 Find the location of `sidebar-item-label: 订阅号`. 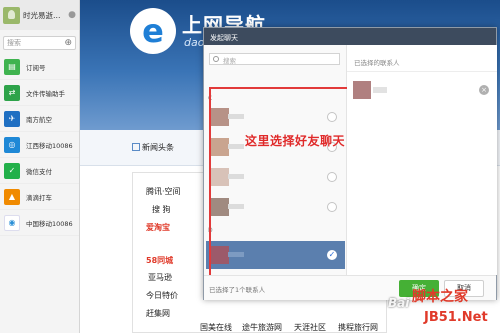

sidebar-item-label: 订阅号 is located at coordinates (36, 67).